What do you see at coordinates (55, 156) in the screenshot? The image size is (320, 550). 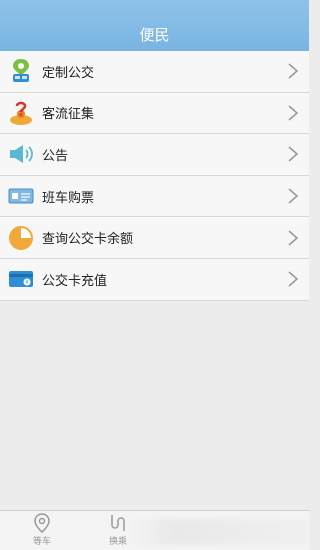 I see `menu-item-label: 公告` at bounding box center [55, 156].